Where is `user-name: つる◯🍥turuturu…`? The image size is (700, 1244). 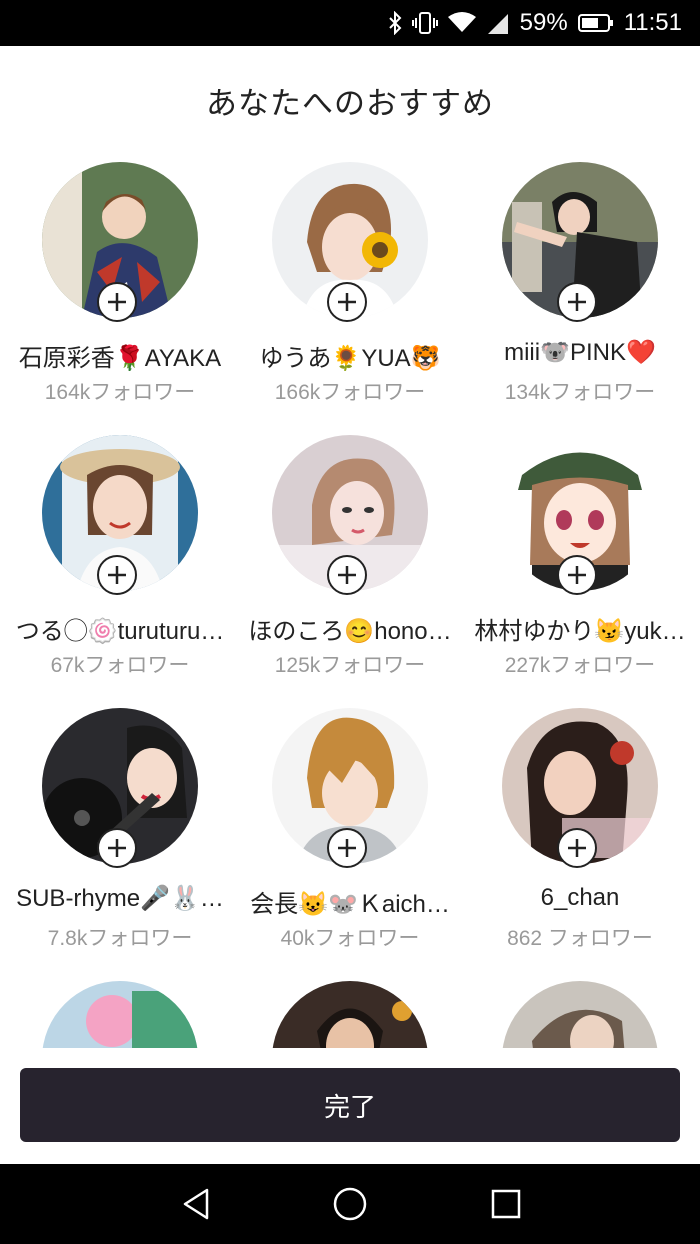
user-name: つる◯🍥turuturu… is located at coordinates (120, 631).